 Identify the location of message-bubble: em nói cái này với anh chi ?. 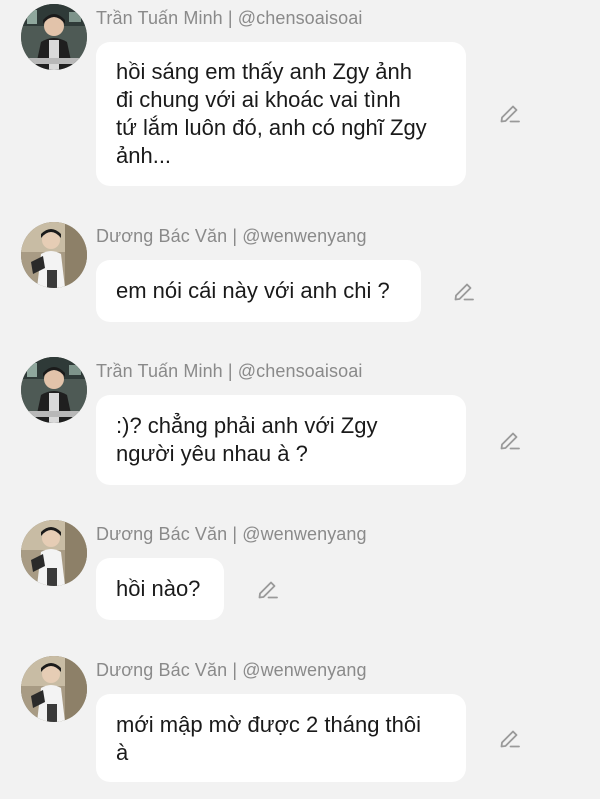
(258, 291).